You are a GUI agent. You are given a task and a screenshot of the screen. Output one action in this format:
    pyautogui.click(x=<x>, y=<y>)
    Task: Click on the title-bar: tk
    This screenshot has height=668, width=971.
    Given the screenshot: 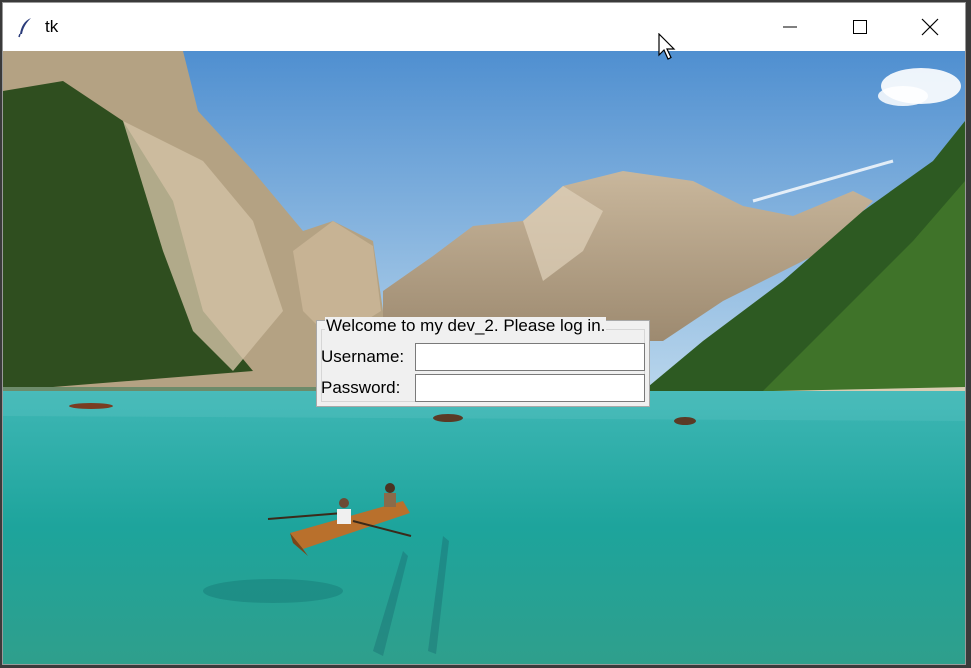 What is the action you would take?
    pyautogui.click(x=484, y=27)
    